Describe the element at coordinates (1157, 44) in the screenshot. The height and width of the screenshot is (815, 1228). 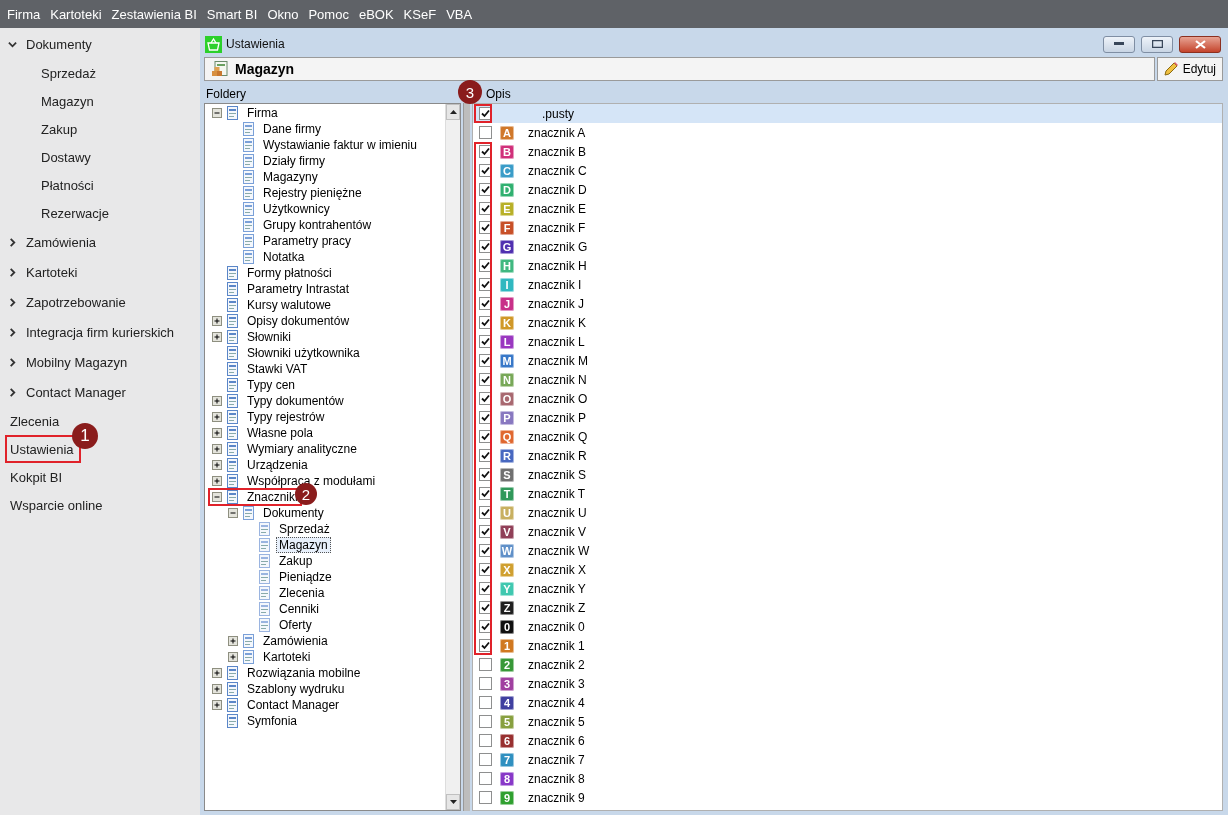
I see `maximize-button` at that location.